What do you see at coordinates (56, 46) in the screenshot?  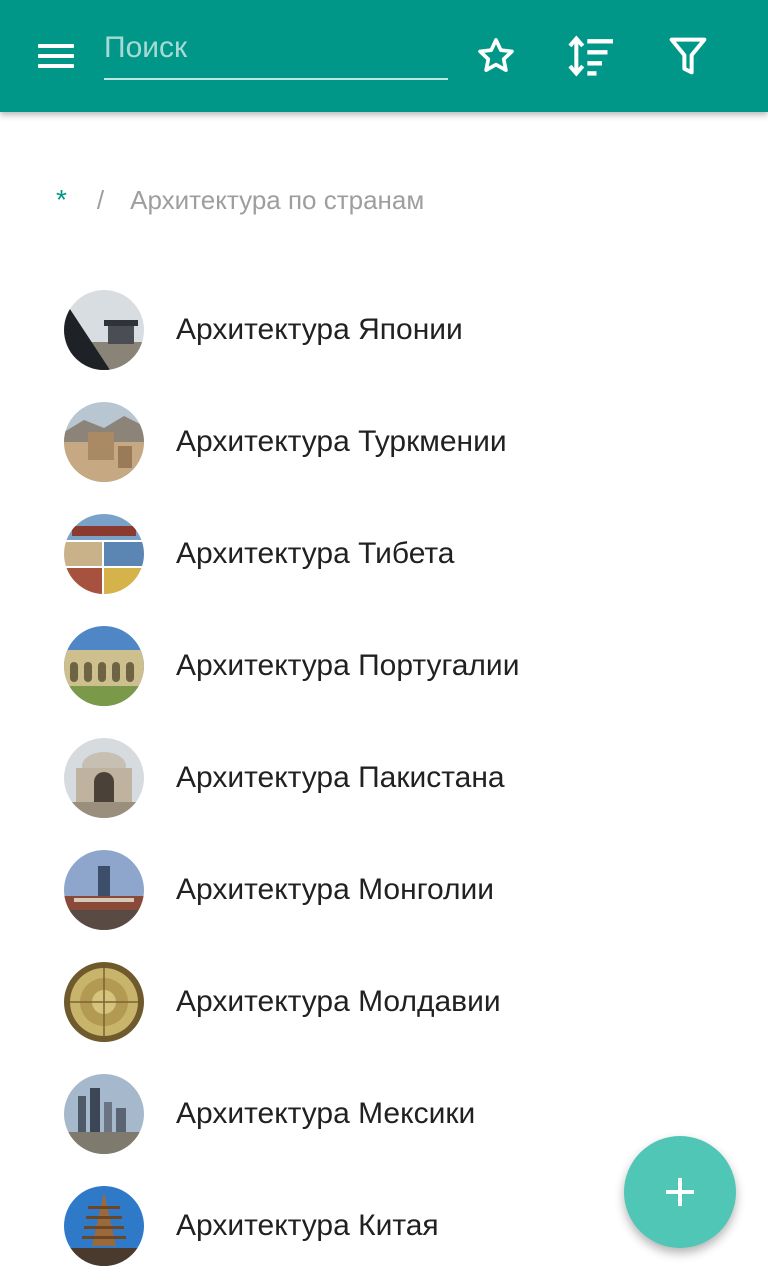 I see `hamburger-menu-icon` at bounding box center [56, 46].